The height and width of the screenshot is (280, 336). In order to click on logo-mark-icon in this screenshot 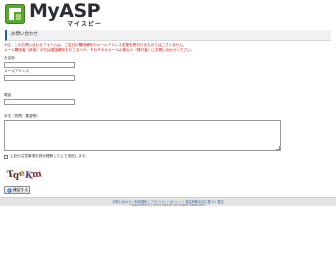, I will do `click(15, 14)`.